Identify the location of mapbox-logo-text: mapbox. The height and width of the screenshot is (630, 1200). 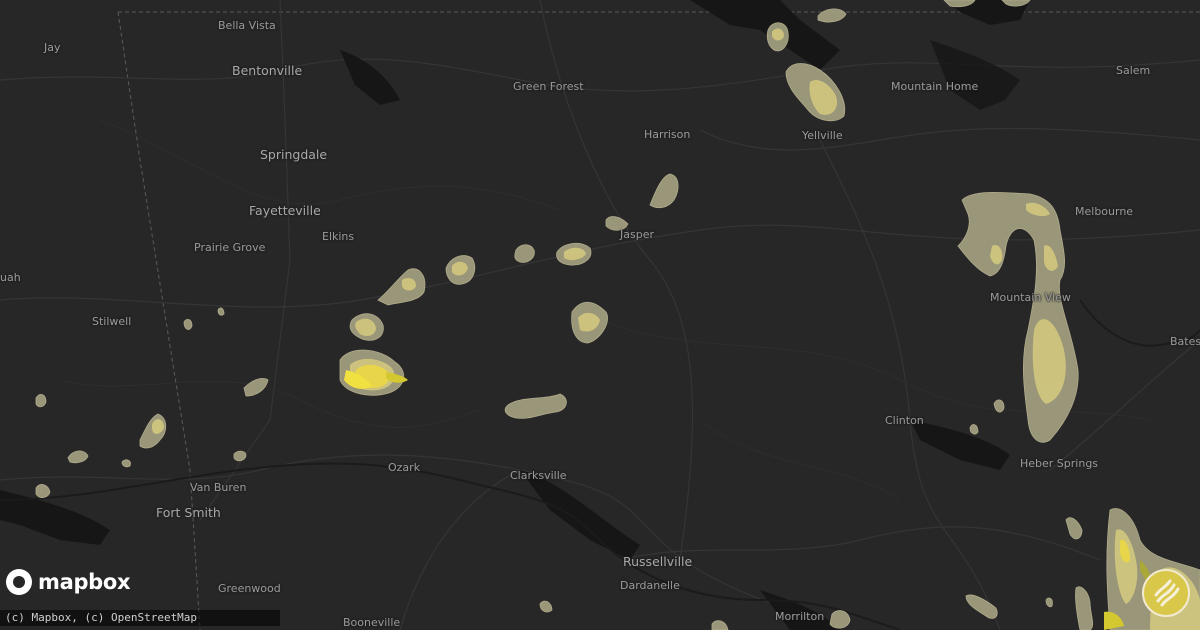
(84, 582).